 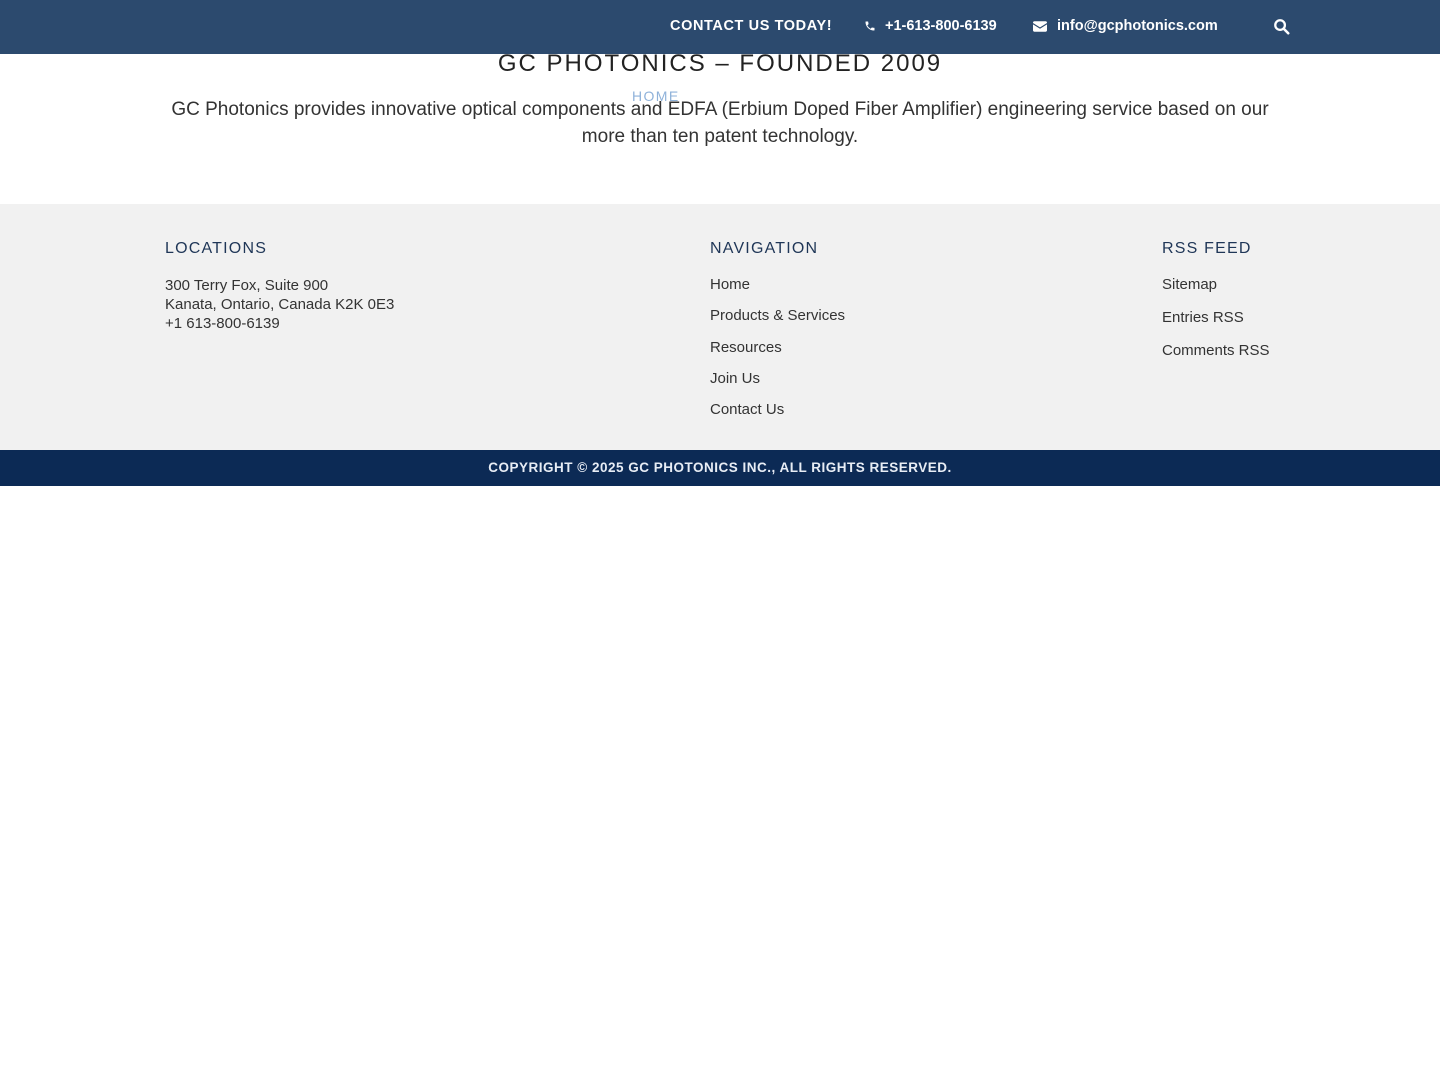 What do you see at coordinates (1216, 350) in the screenshot?
I see `comments-rss-link: Comments RSS` at bounding box center [1216, 350].